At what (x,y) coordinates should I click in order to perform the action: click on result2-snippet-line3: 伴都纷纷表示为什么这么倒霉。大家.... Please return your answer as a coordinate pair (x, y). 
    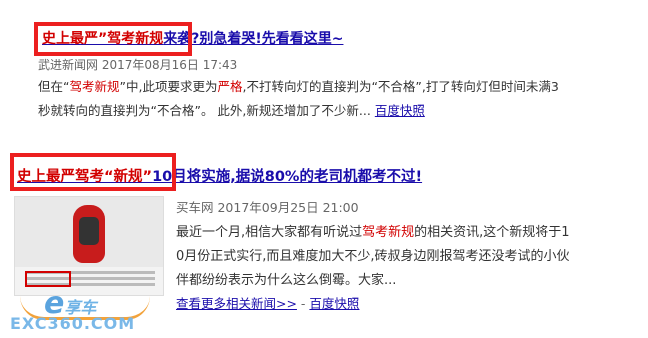
    Looking at the image, I should click on (286, 280).